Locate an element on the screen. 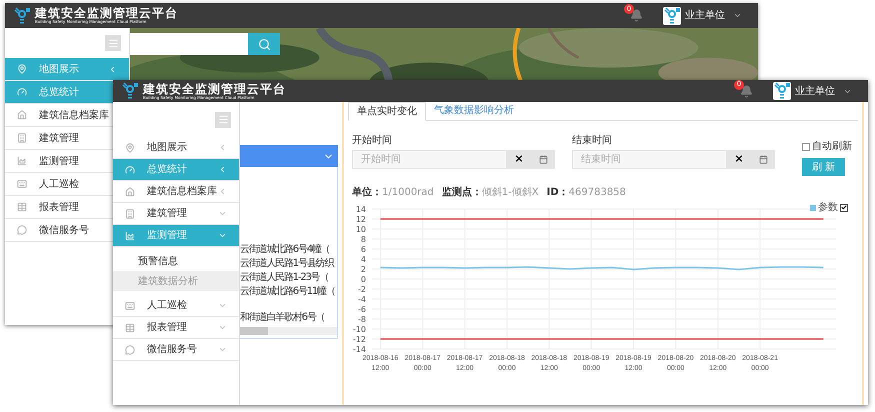  axis-tick-label: 2 is located at coordinates (363, 269).